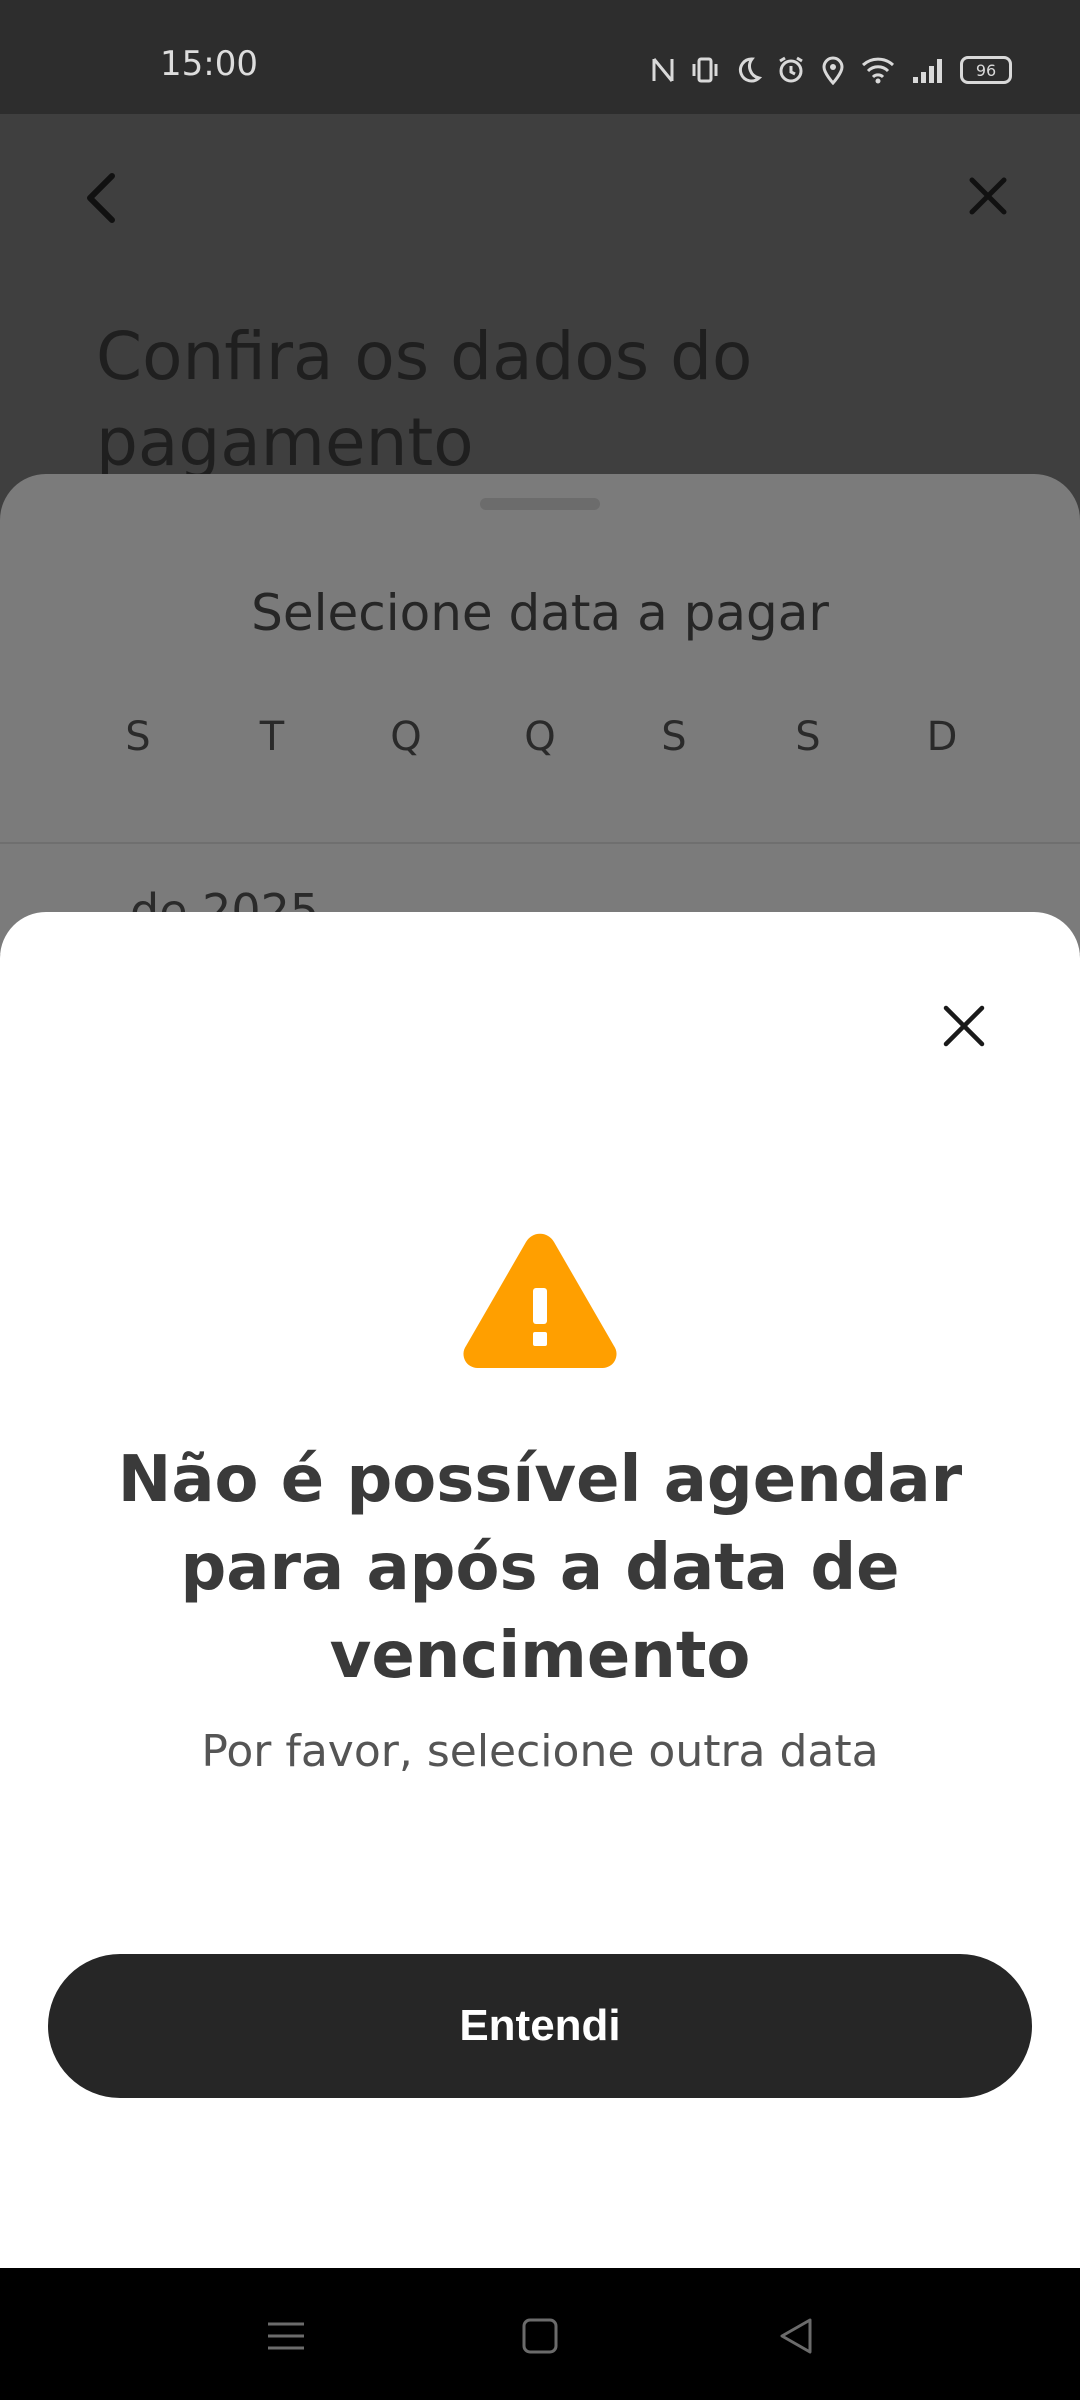  What do you see at coordinates (540, 1301) in the screenshot?
I see `warning-icon` at bounding box center [540, 1301].